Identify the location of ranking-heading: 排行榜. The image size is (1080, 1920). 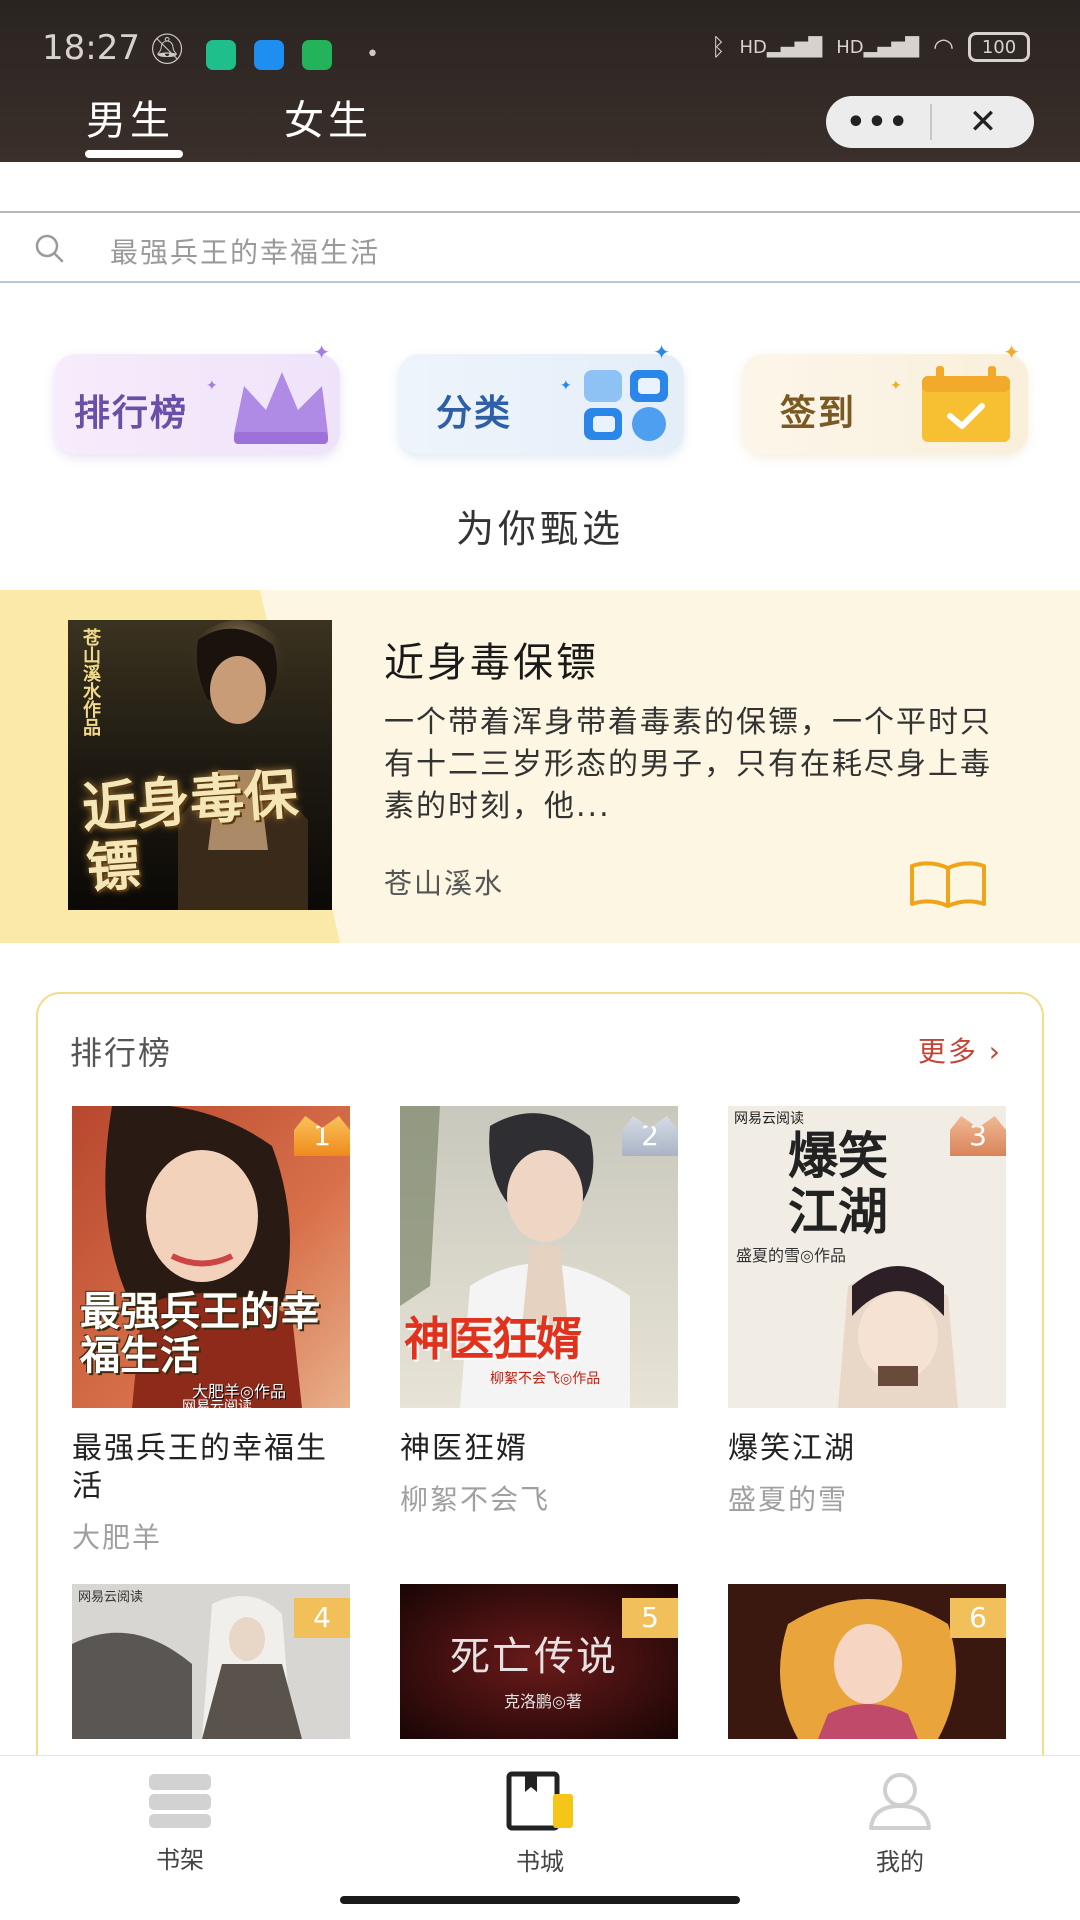
(121, 1053).